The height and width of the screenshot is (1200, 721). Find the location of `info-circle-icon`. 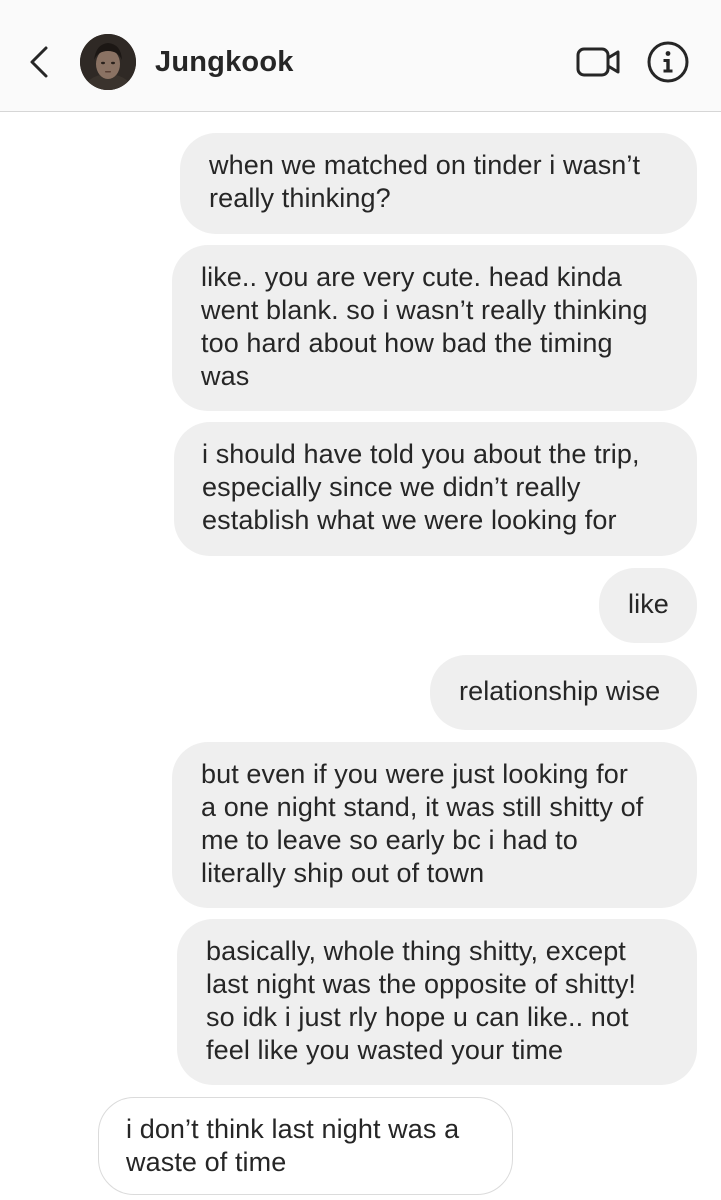

info-circle-icon is located at coordinates (668, 62).